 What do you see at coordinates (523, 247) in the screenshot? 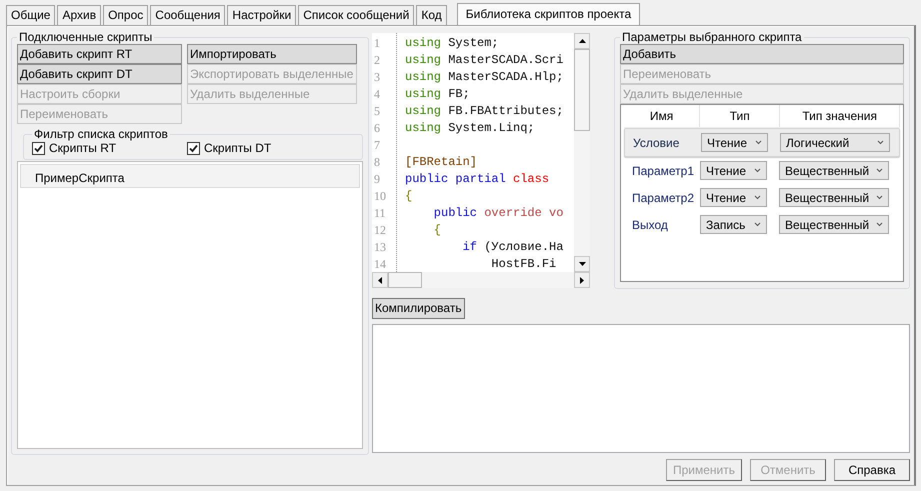
I see `code-text: (Условие.На` at bounding box center [523, 247].